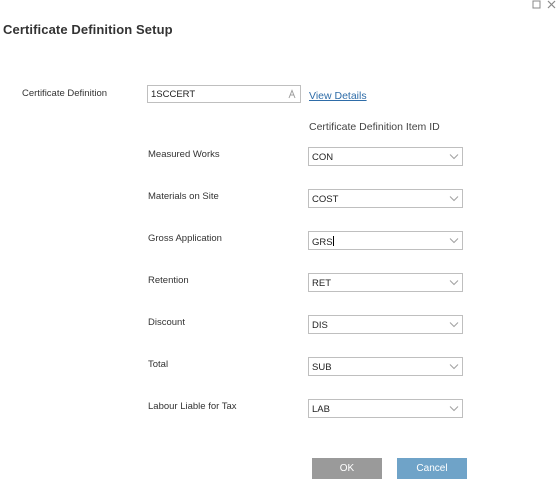 The image size is (559, 487). What do you see at coordinates (183, 196) in the screenshot?
I see `row-label-materials-on-site: Materials on Site` at bounding box center [183, 196].